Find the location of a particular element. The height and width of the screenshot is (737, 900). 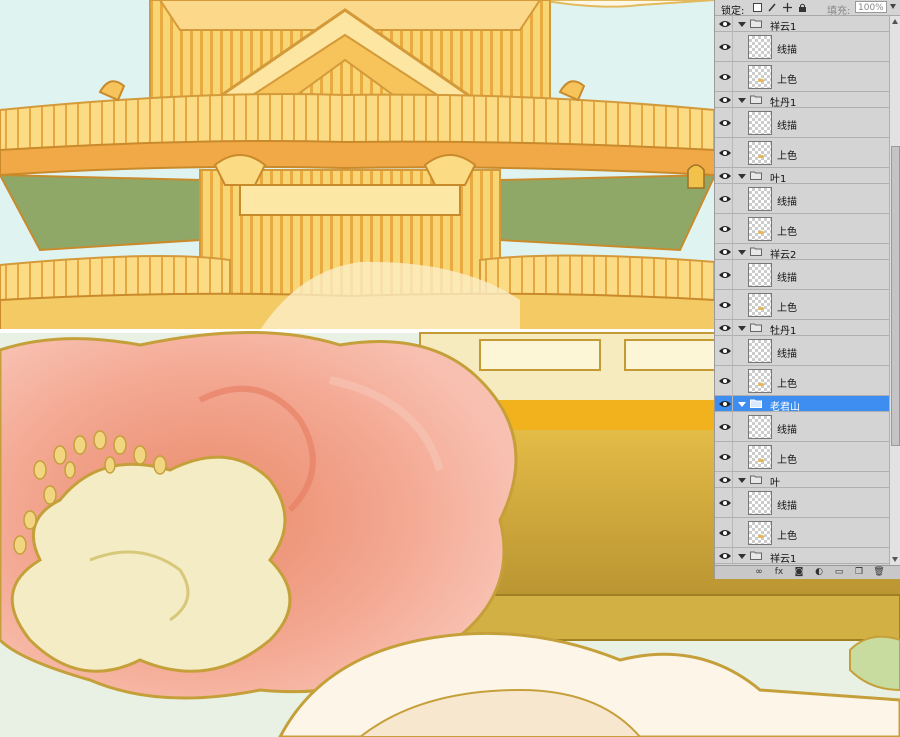

scroll-thumb is located at coordinates (895, 296).